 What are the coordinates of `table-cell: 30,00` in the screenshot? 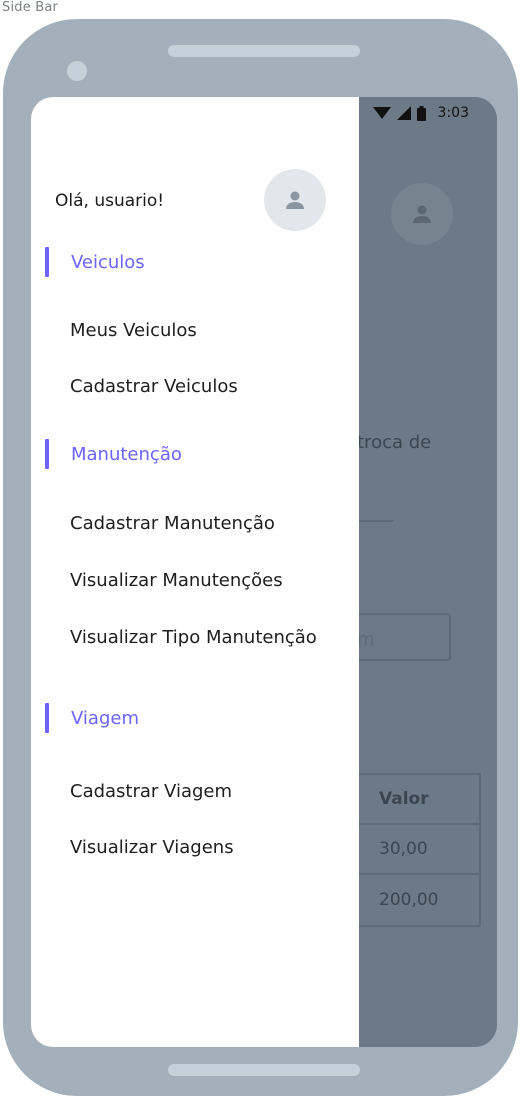 It's located at (418, 850).